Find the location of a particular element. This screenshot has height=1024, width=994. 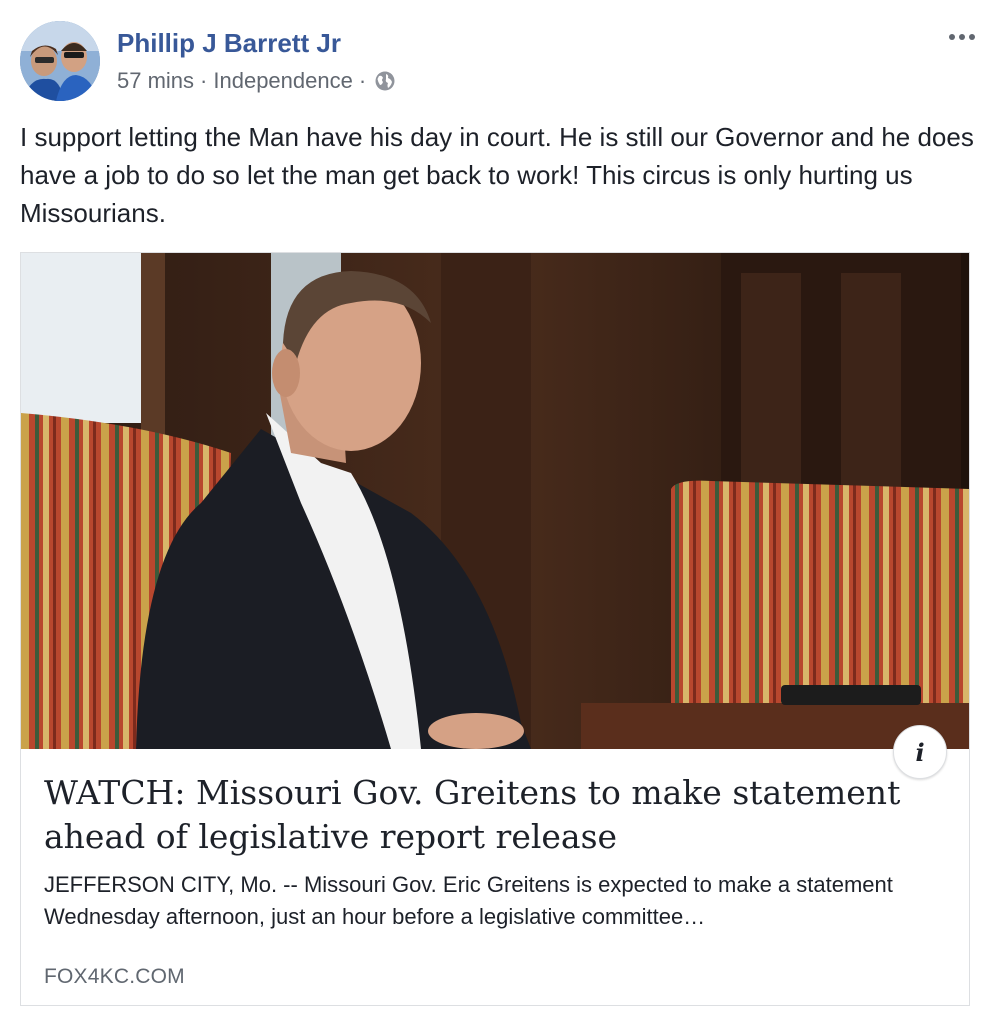

post-location: Independence is located at coordinates (282, 81).